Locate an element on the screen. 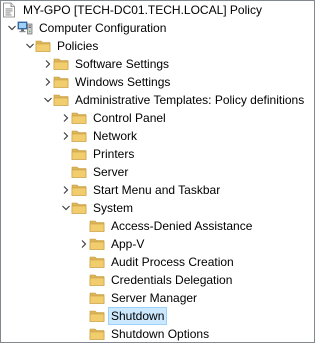 The width and height of the screenshot is (320, 343). tree-node-windows-settings: Windows Settings is located at coordinates (157, 82).